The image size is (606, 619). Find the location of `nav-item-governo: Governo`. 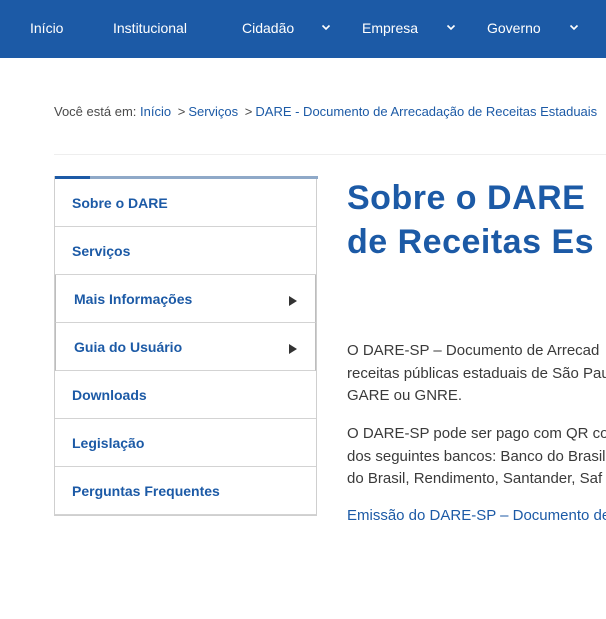

nav-item-governo: Governo is located at coordinates (514, 29).